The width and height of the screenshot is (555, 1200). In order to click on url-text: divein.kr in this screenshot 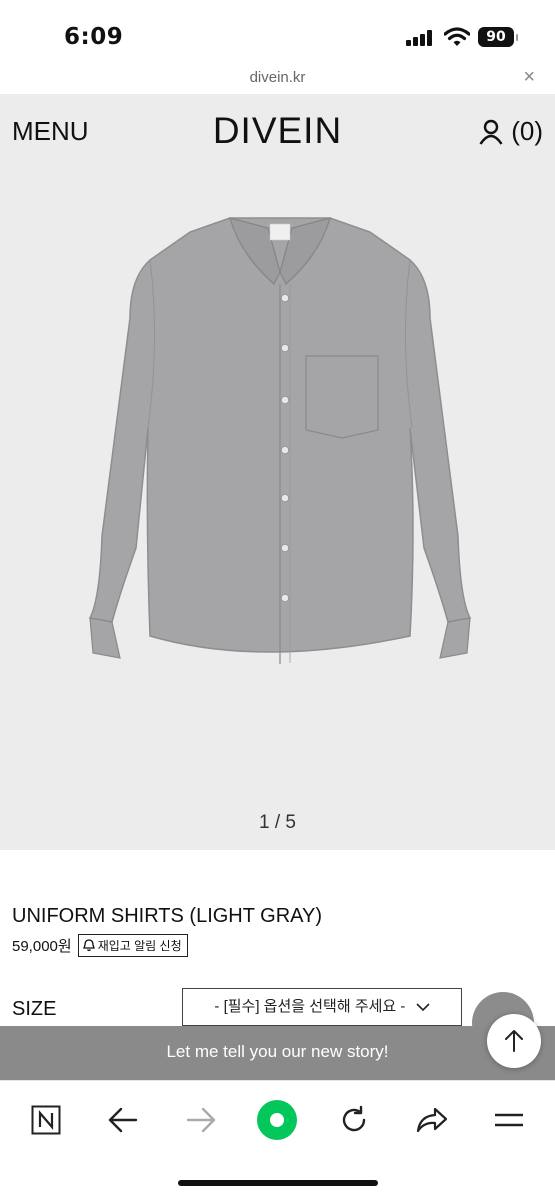, I will do `click(277, 77)`.